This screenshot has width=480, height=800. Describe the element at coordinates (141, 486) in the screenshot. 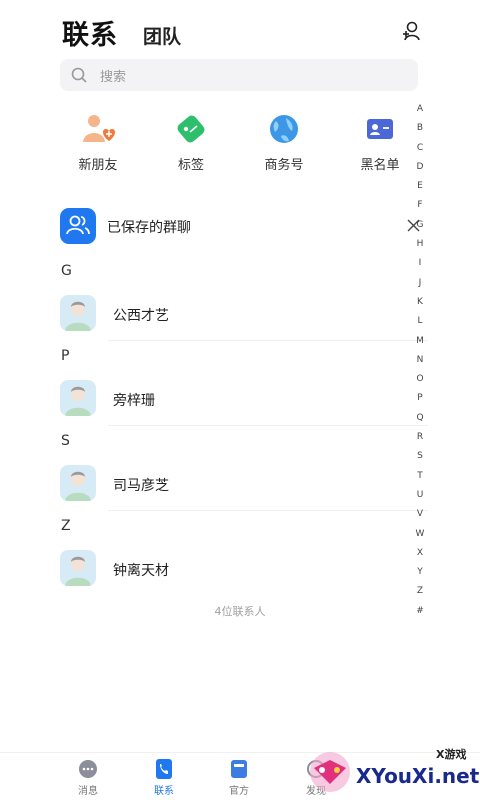

I see `contact-name: 司马彦芝` at that location.